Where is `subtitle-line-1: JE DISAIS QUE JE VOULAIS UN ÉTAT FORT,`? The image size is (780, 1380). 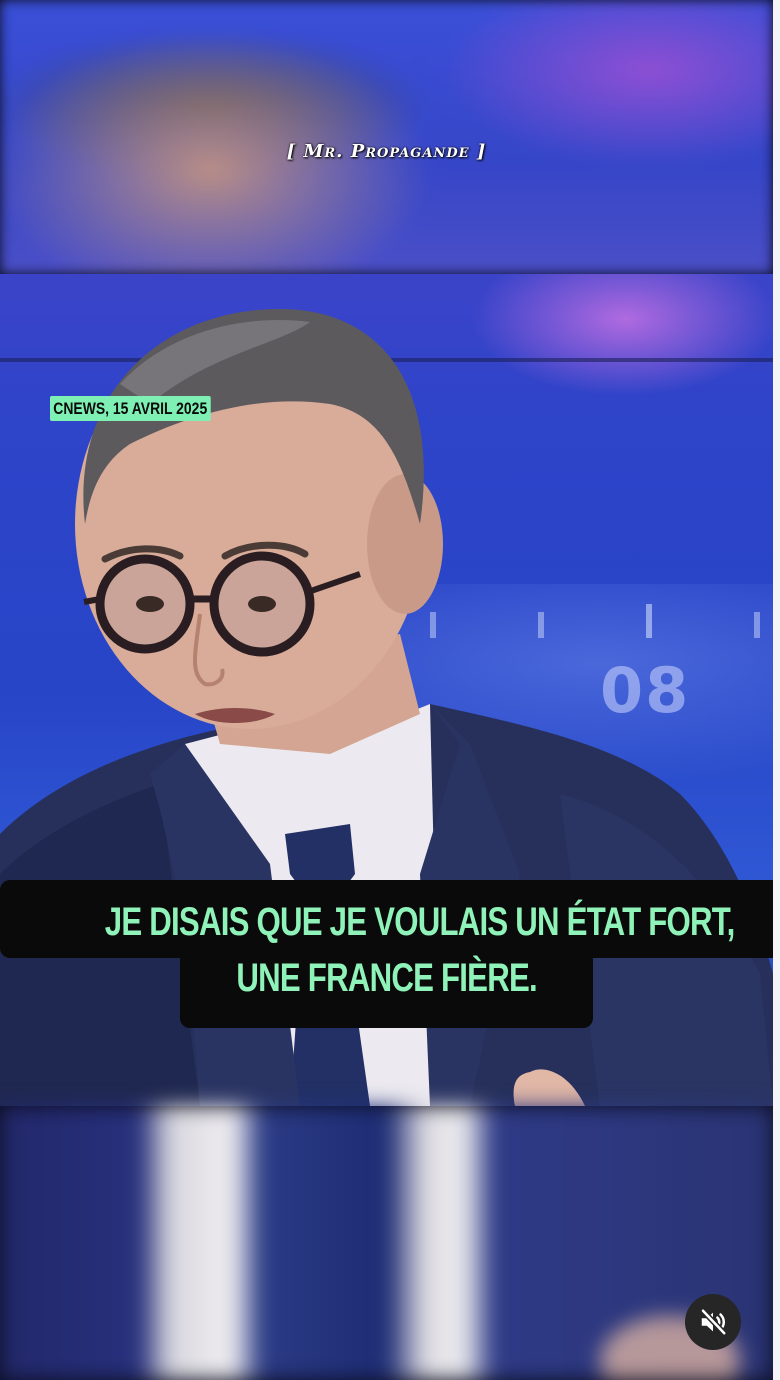
subtitle-line-1: JE DISAIS QUE JE VOULAIS UN ÉTAT FORT, is located at coordinates (386, 919).